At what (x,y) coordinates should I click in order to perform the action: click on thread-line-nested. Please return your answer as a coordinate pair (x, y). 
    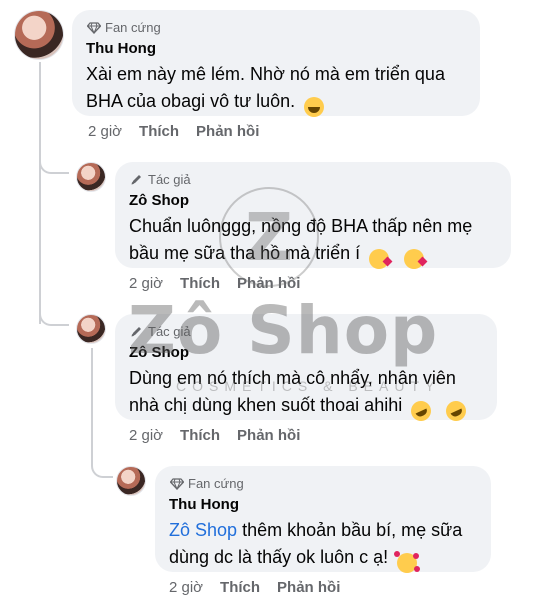
    Looking at the image, I should click on (92, 403).